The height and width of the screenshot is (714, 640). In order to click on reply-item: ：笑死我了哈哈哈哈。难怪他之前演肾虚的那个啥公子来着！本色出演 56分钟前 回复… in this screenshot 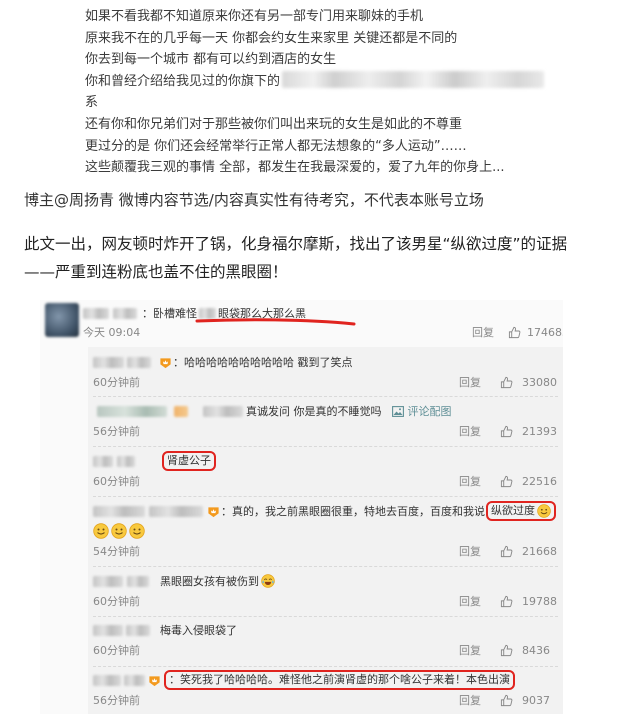, I will do `click(325, 691)`.